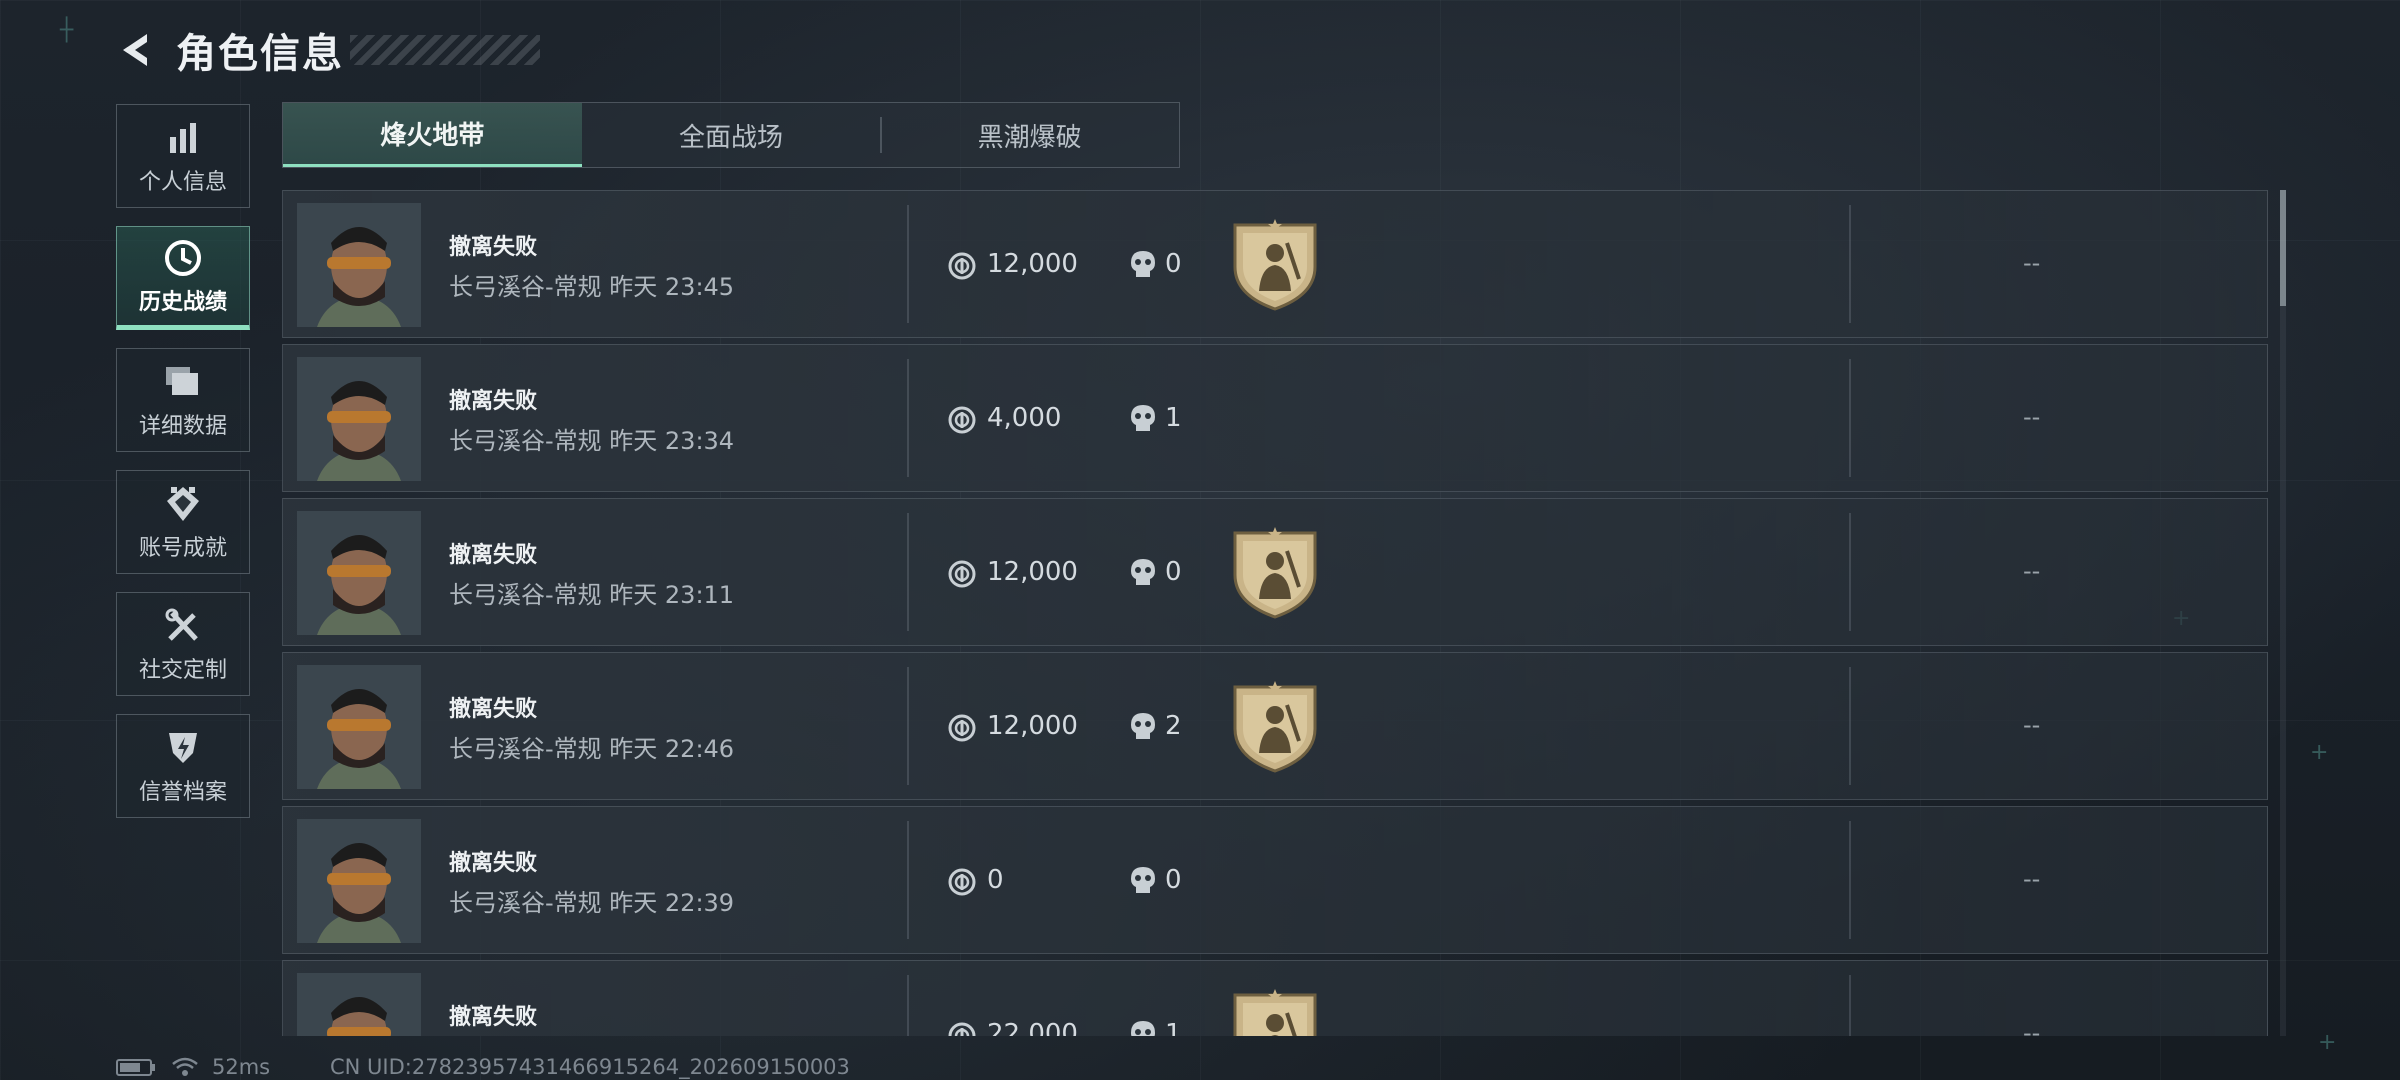 This screenshot has width=2400, height=1080. Describe the element at coordinates (183, 748) in the screenshot. I see `shield-icon` at that location.